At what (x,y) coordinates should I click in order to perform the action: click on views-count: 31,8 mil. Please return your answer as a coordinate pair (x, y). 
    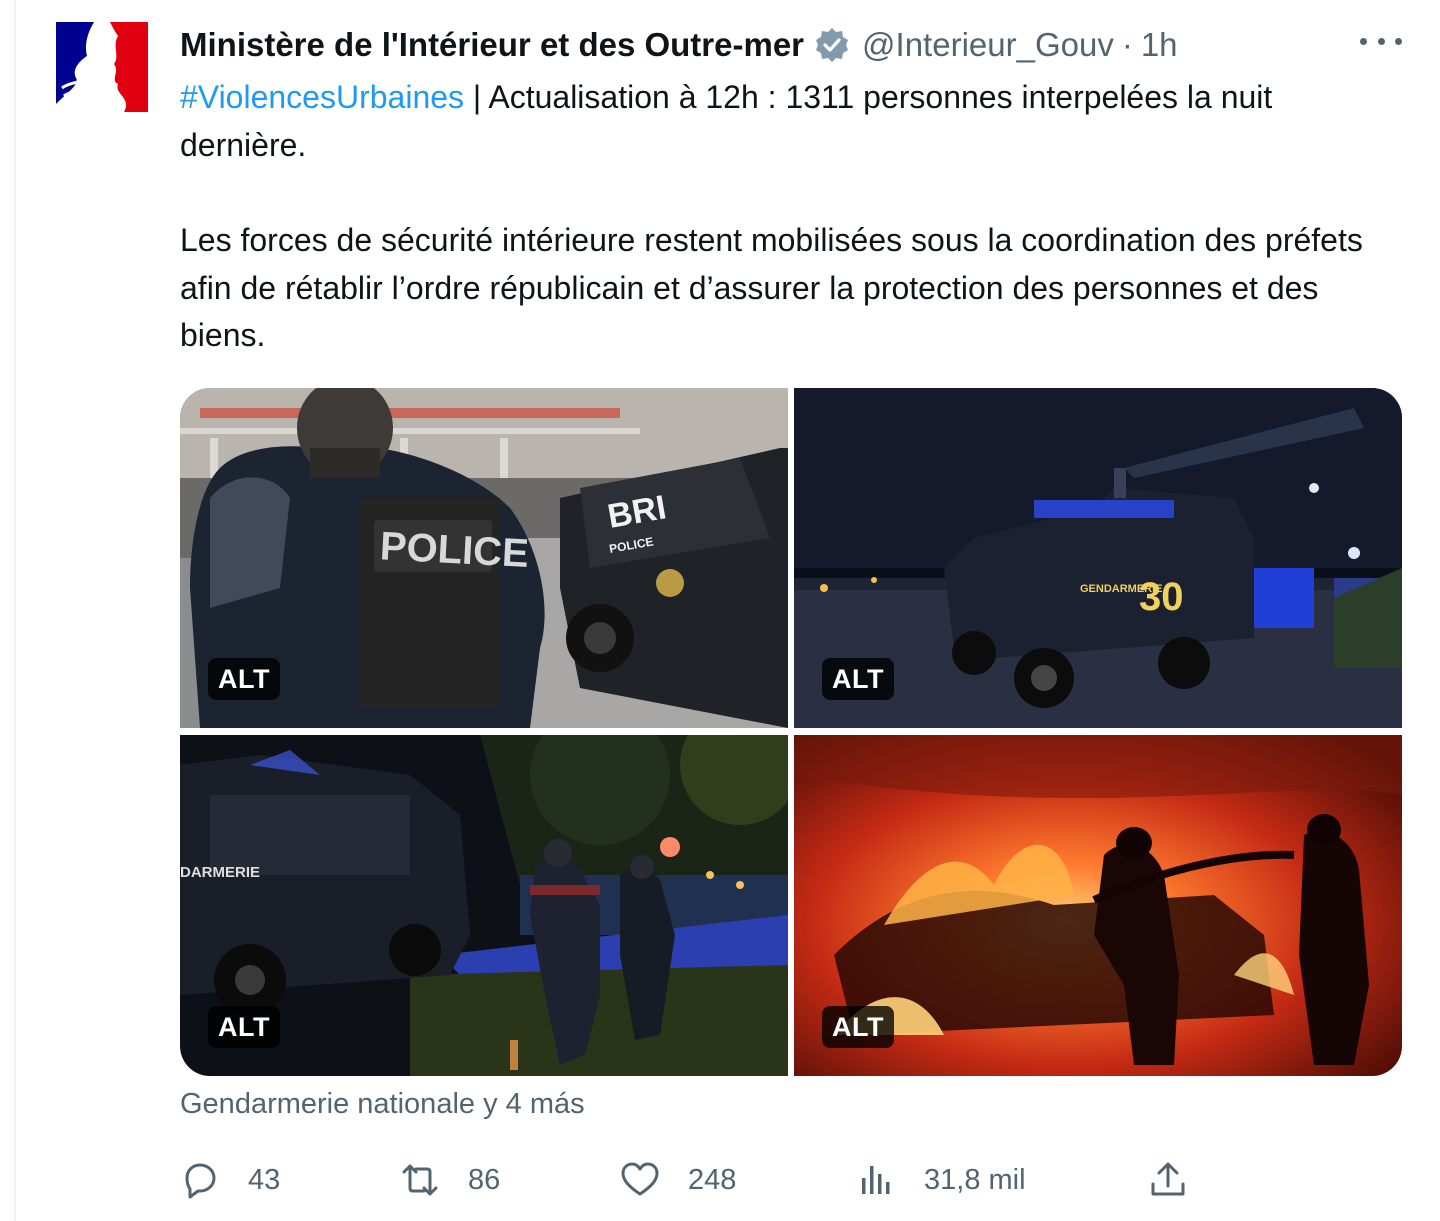
    Looking at the image, I should click on (975, 1179).